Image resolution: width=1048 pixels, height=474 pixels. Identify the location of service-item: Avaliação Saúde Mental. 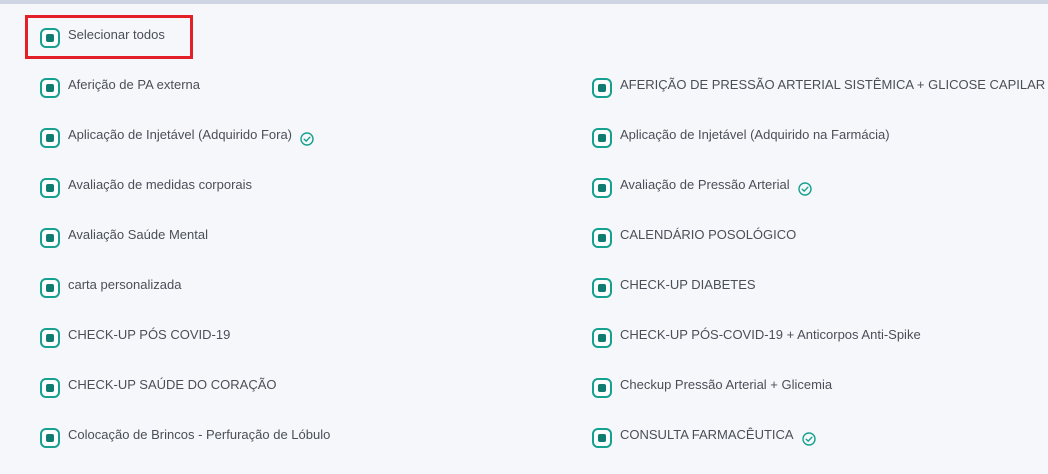
(124, 237).